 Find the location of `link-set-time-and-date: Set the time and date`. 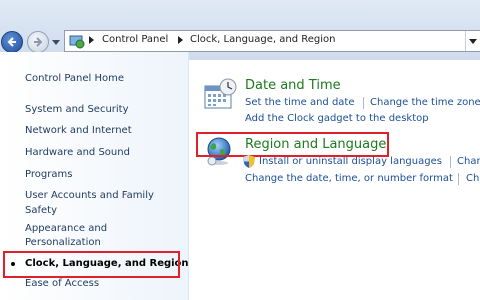

link-set-time-and-date: Set the time and date is located at coordinates (300, 102).